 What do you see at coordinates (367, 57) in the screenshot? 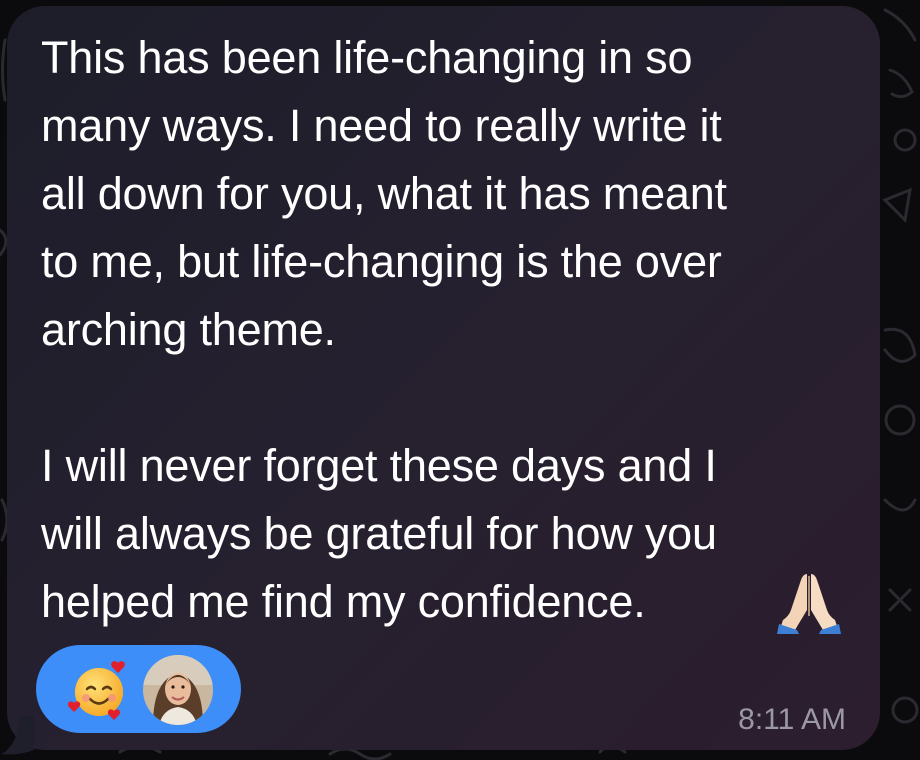
I see `message-line: This has been life-changing in so` at bounding box center [367, 57].